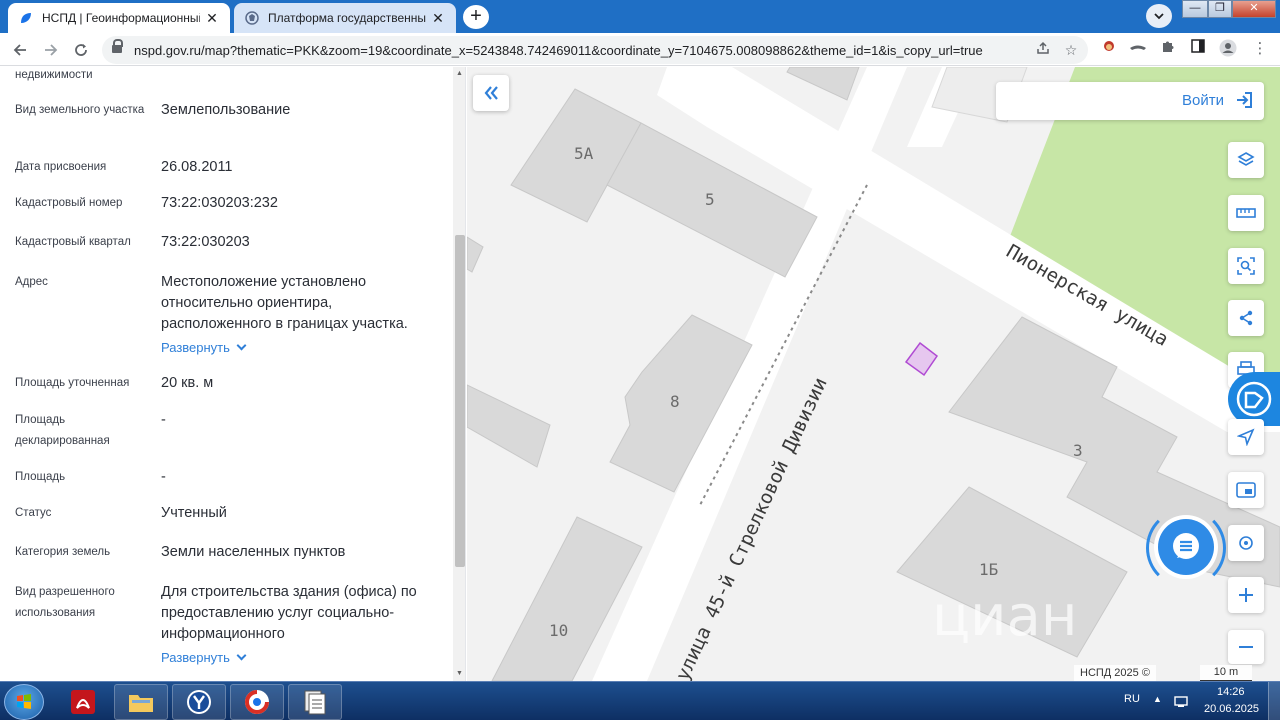 This screenshot has height=720, width=1280. What do you see at coordinates (1109, 49) in the screenshot?
I see `extension-avatar-icon` at bounding box center [1109, 49].